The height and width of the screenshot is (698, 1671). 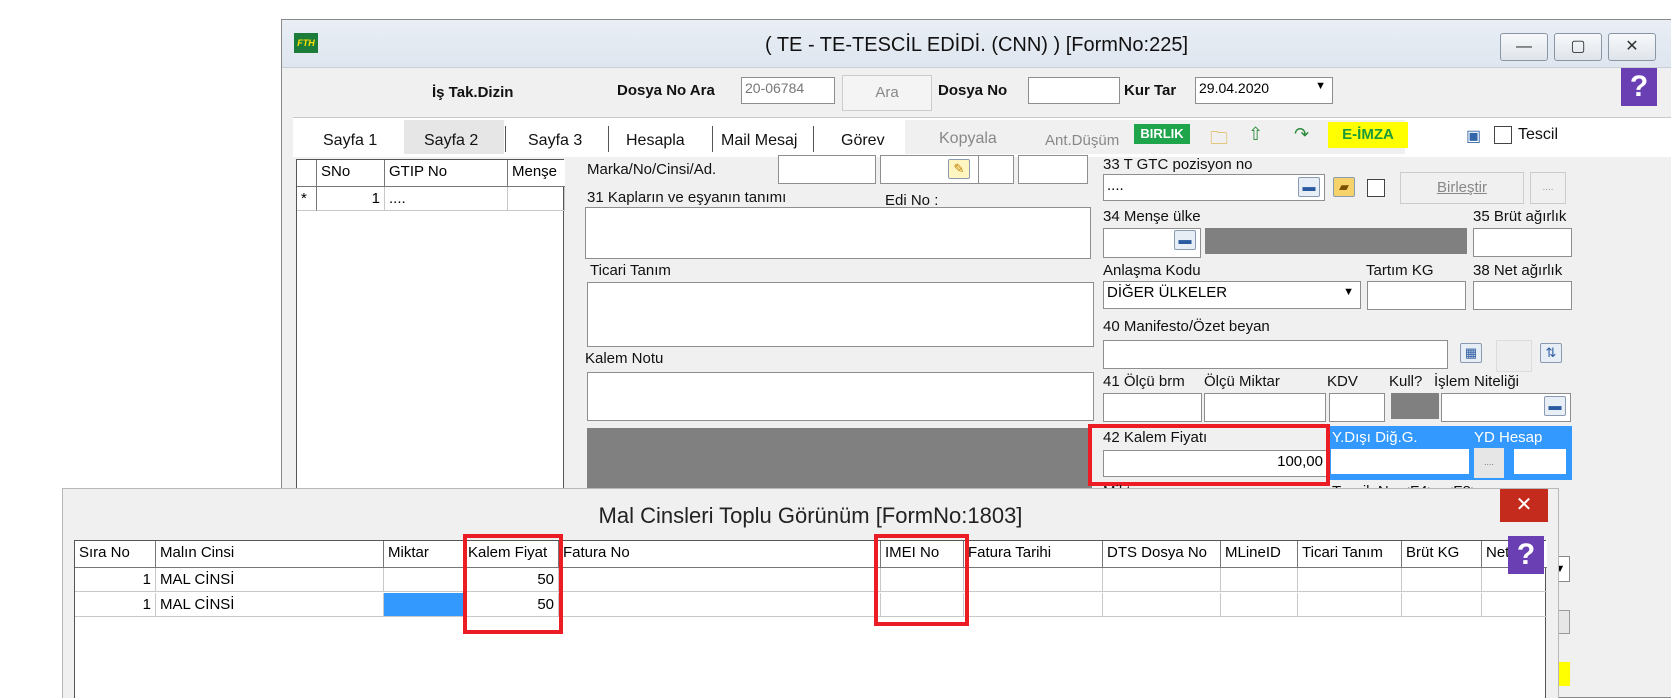 What do you see at coordinates (788, 90) in the screenshot?
I see `dosya-no-ara-input: 20-06784` at bounding box center [788, 90].